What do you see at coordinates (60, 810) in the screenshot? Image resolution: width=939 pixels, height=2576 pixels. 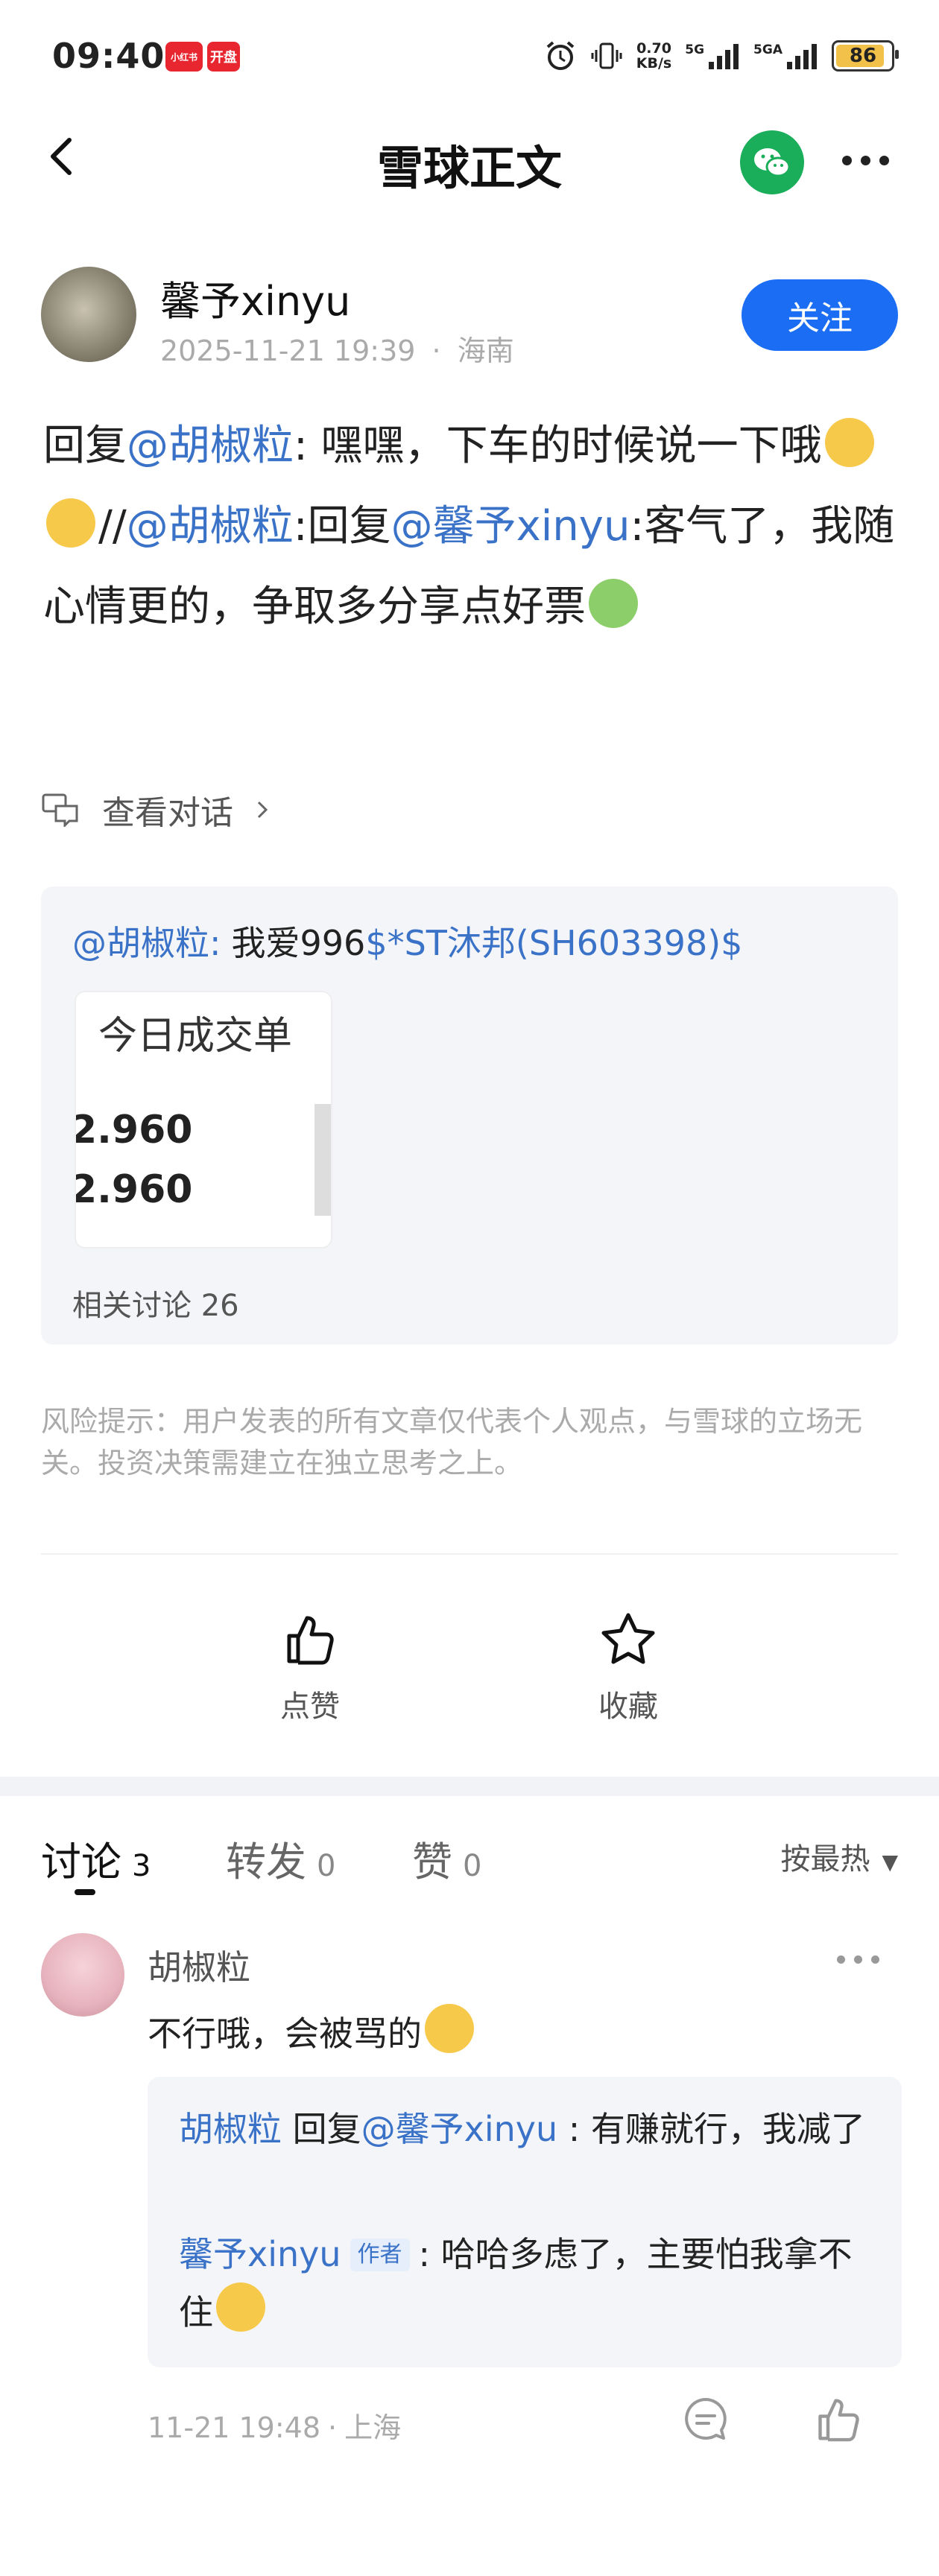 I see `conversation-icon` at bounding box center [60, 810].